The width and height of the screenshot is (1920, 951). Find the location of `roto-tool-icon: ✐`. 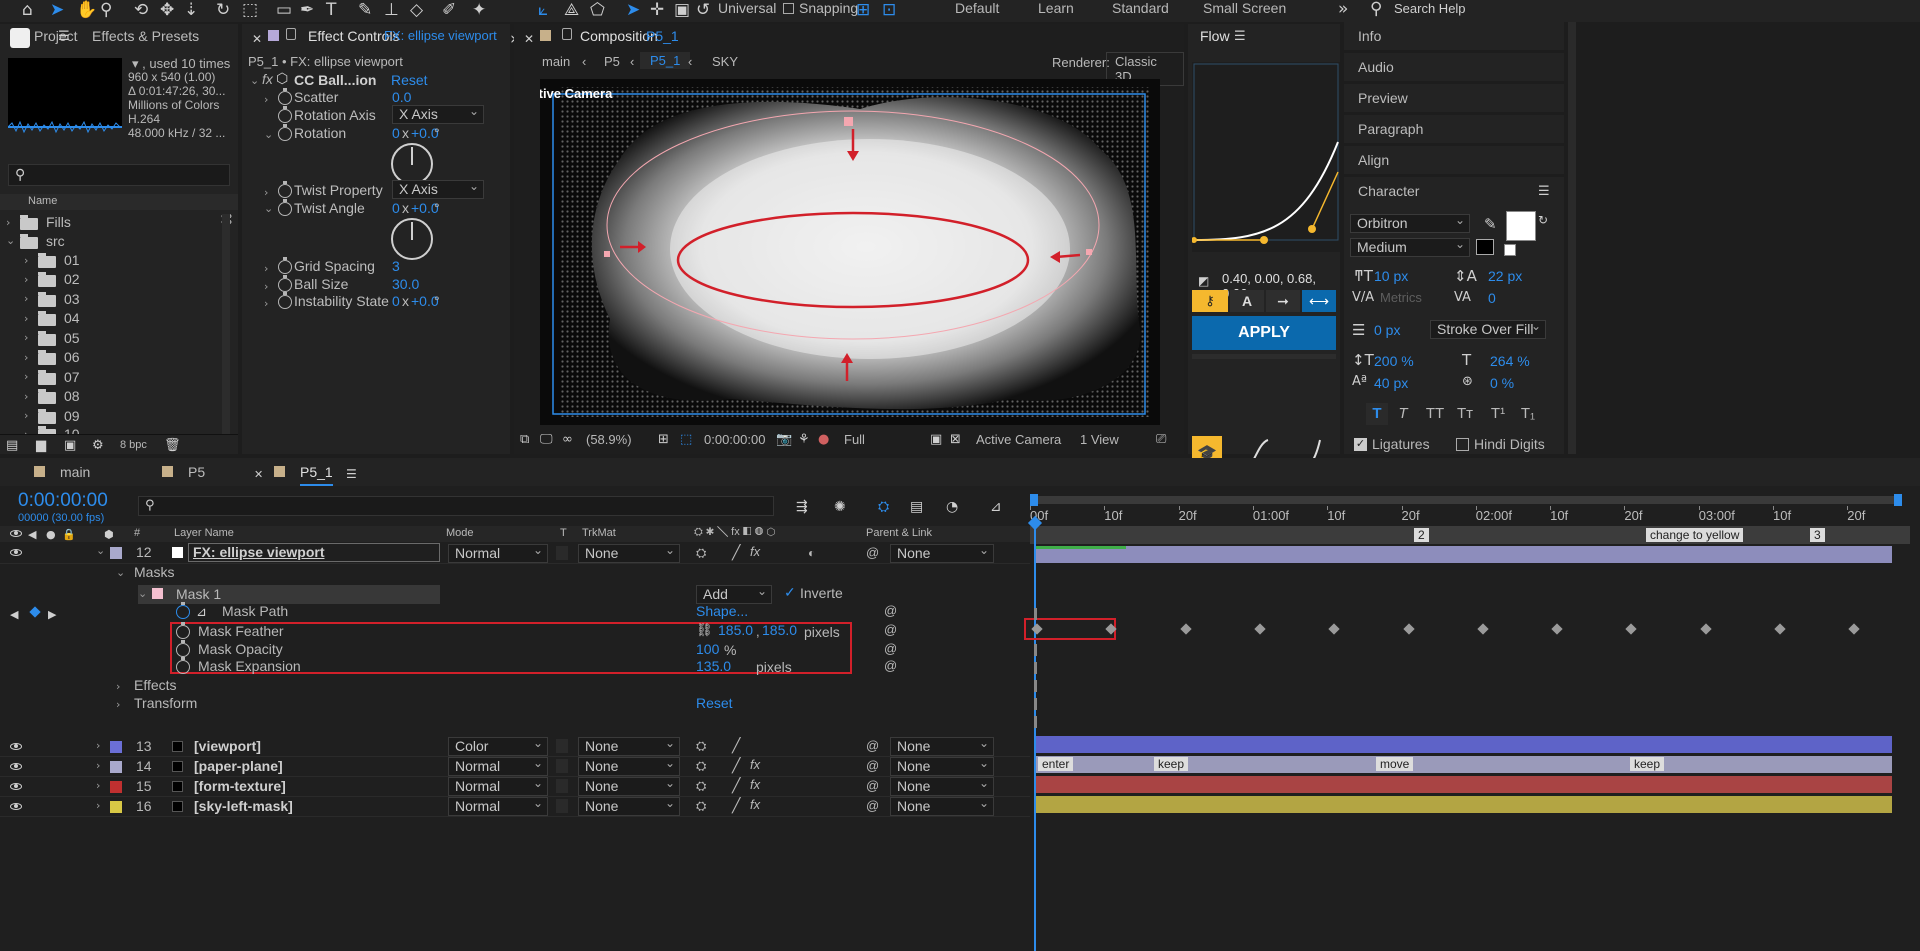

roto-tool-icon: ✐ is located at coordinates (449, 10).